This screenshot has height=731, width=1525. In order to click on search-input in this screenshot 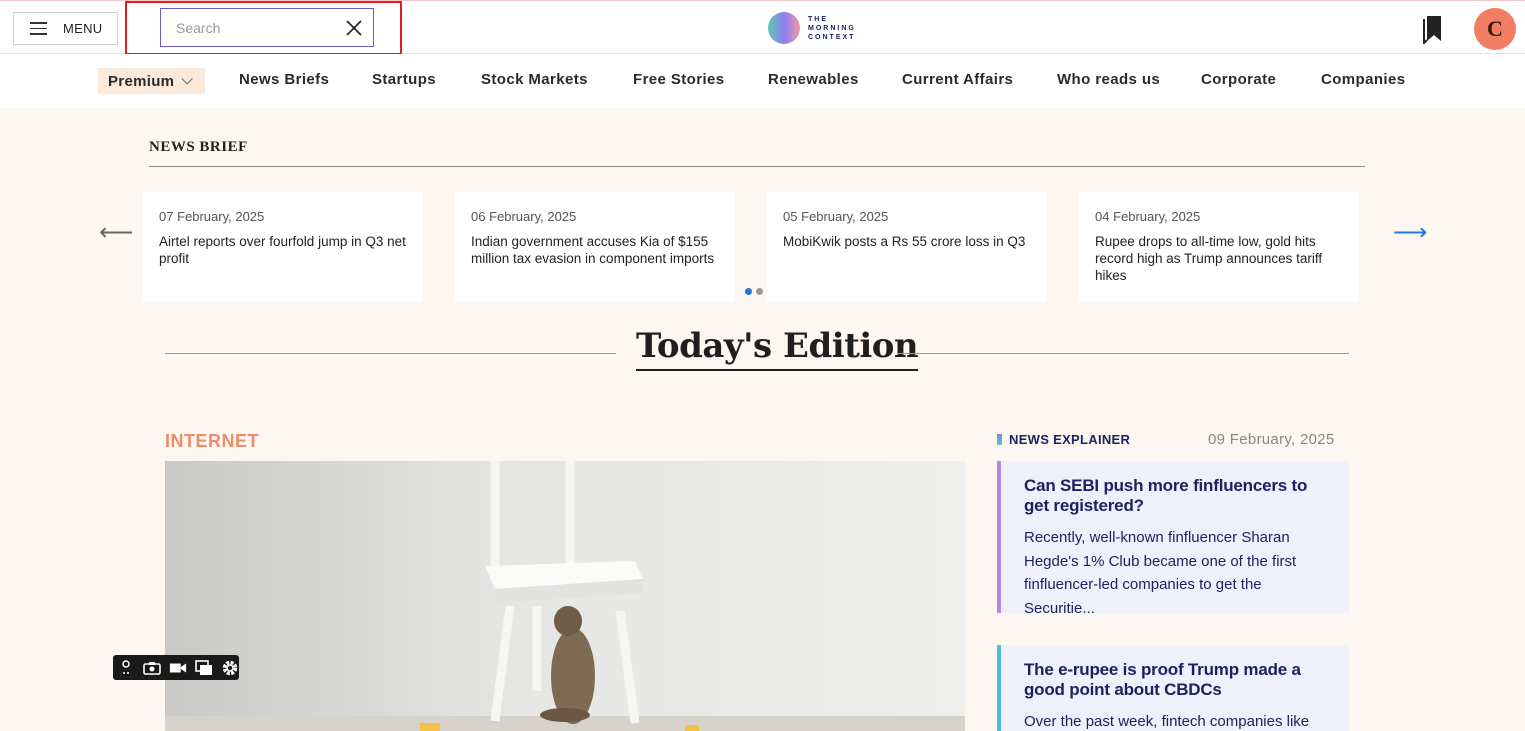, I will do `click(261, 27)`.